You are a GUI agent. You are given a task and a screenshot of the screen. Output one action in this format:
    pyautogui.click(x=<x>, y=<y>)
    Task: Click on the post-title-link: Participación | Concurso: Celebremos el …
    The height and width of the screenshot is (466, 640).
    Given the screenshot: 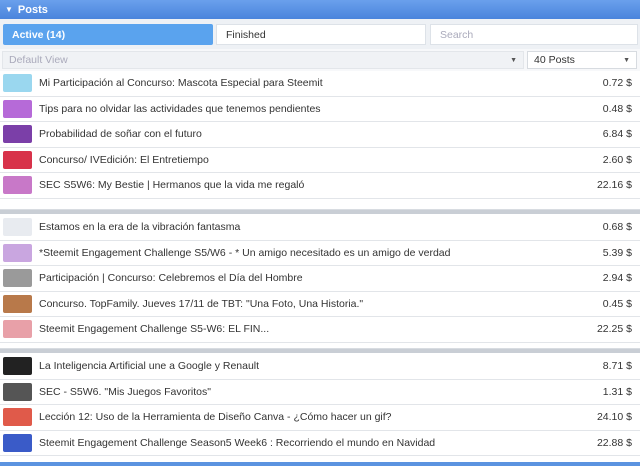 What is the action you would take?
    pyautogui.click(x=171, y=278)
    